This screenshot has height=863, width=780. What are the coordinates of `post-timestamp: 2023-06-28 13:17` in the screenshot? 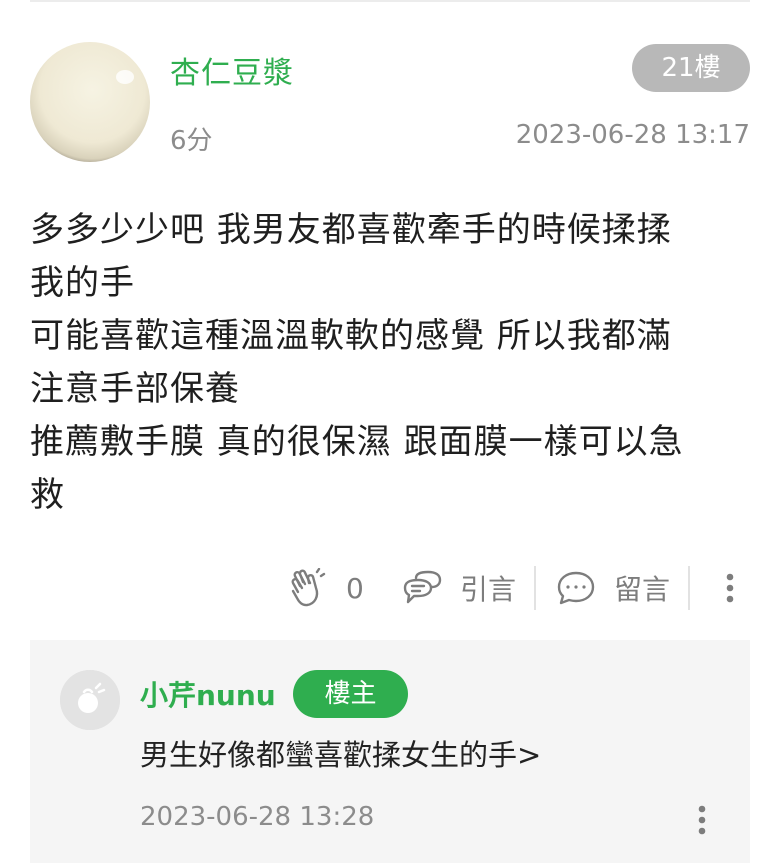 It's located at (632, 135).